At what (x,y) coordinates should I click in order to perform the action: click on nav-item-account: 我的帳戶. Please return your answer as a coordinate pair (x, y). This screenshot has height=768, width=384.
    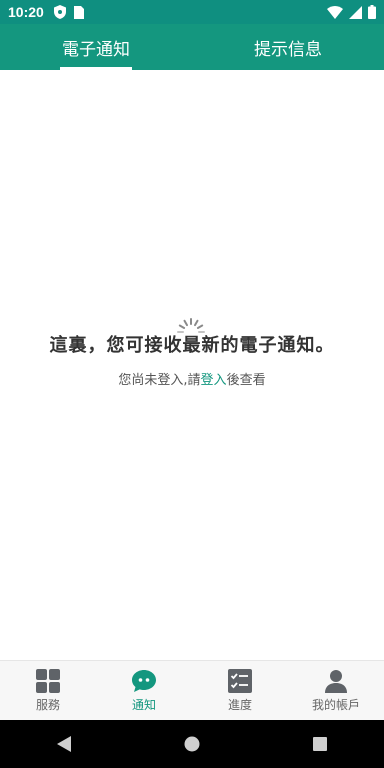
    Looking at the image, I should click on (336, 690).